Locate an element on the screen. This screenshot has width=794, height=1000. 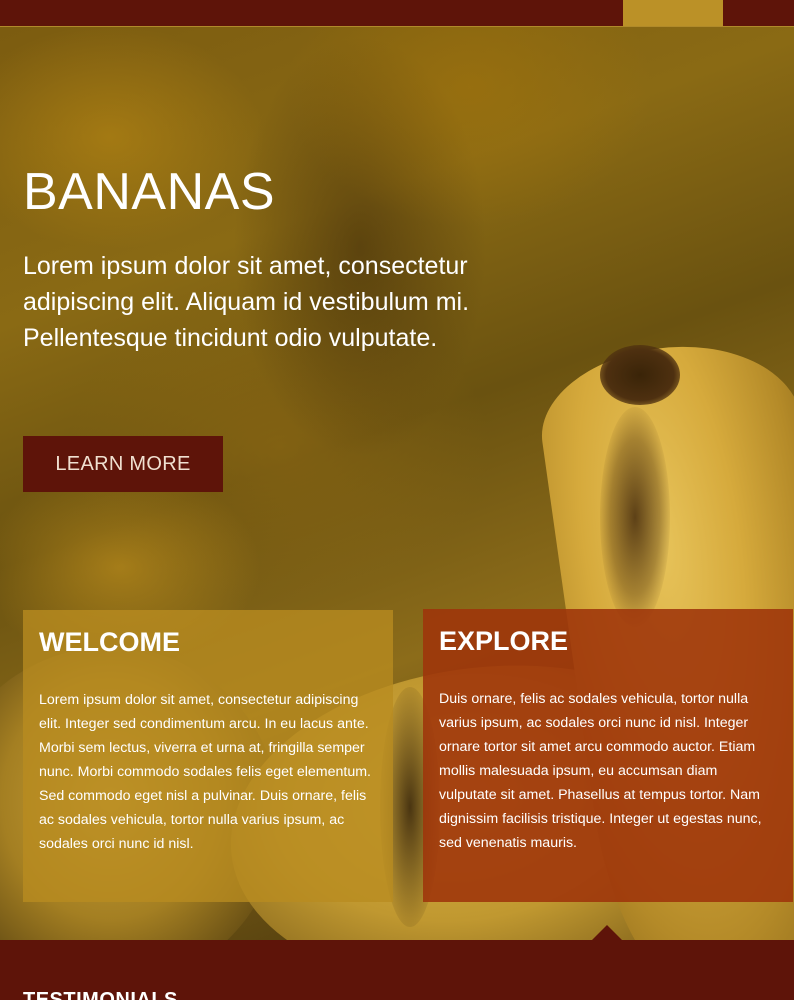
explore-title: EXPLORE is located at coordinates (504, 641).